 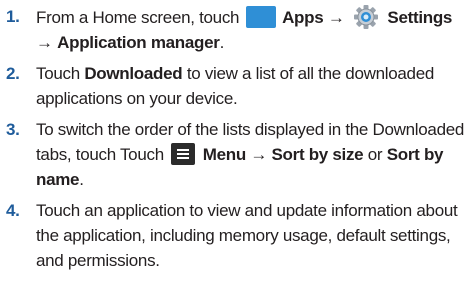 I want to click on step-text: From a Home screen, touch, so click(x=138, y=17).